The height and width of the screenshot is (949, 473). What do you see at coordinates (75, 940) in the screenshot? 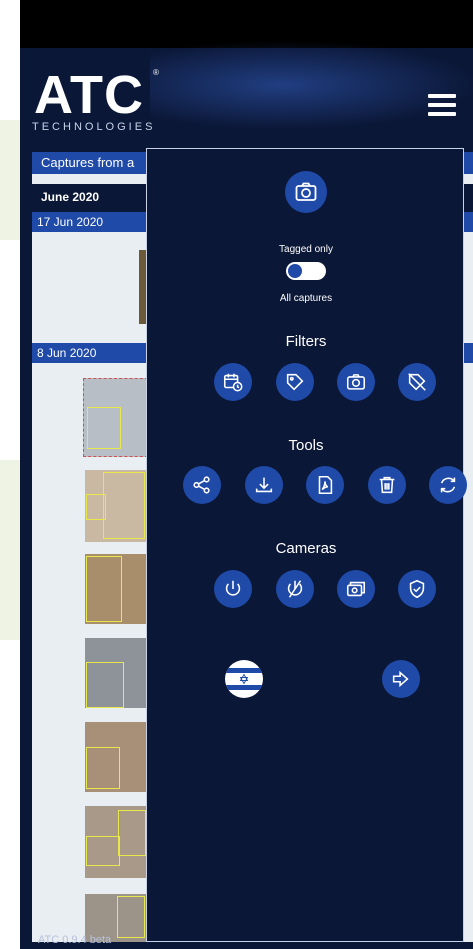
I see `version-label: ATC 0.9.4 beta` at bounding box center [75, 940].